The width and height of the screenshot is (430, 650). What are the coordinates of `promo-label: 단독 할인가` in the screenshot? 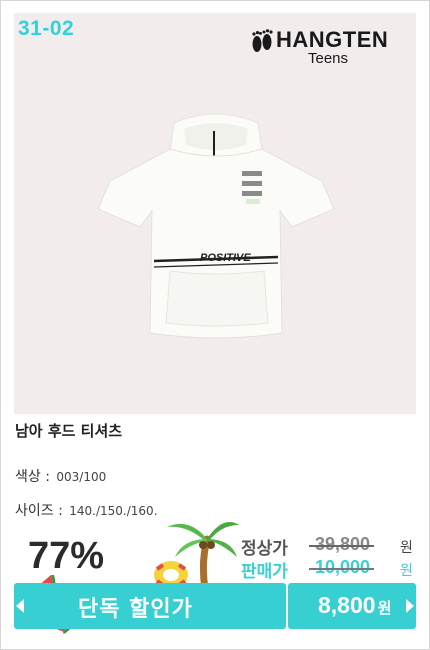 It's located at (135, 609).